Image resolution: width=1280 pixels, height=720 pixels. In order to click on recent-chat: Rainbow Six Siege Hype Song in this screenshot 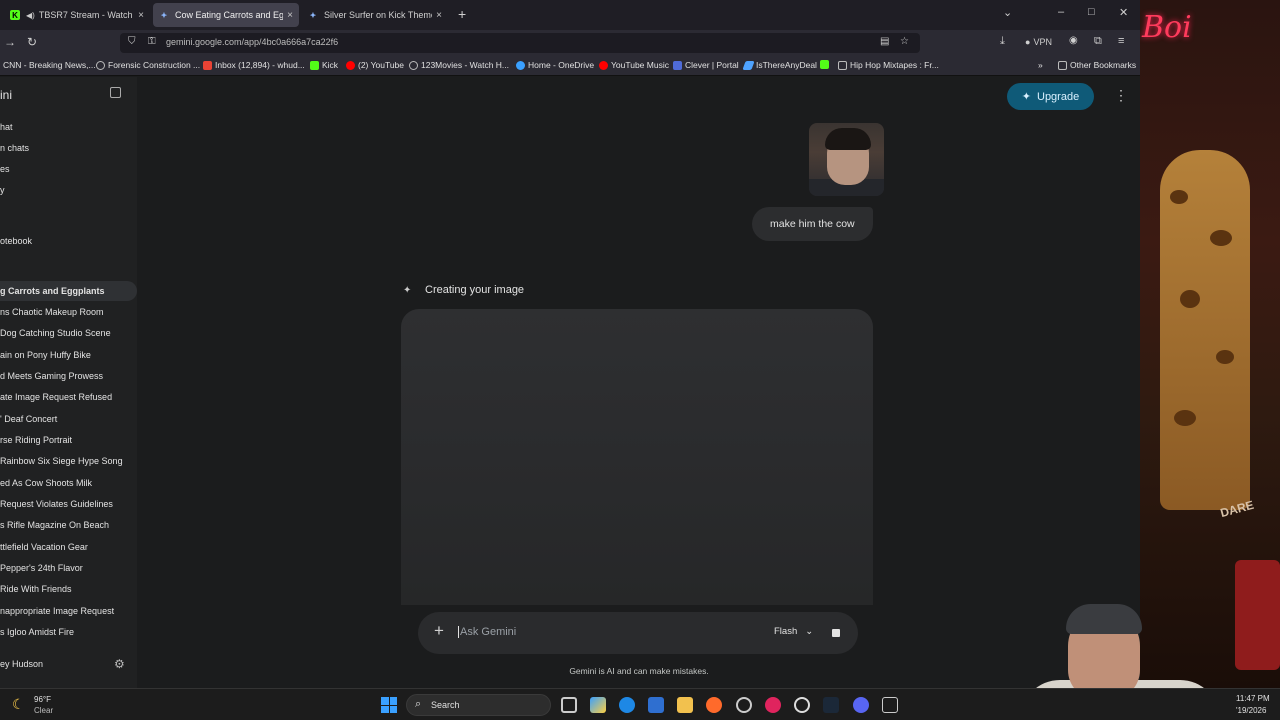, I will do `click(68, 461)`.